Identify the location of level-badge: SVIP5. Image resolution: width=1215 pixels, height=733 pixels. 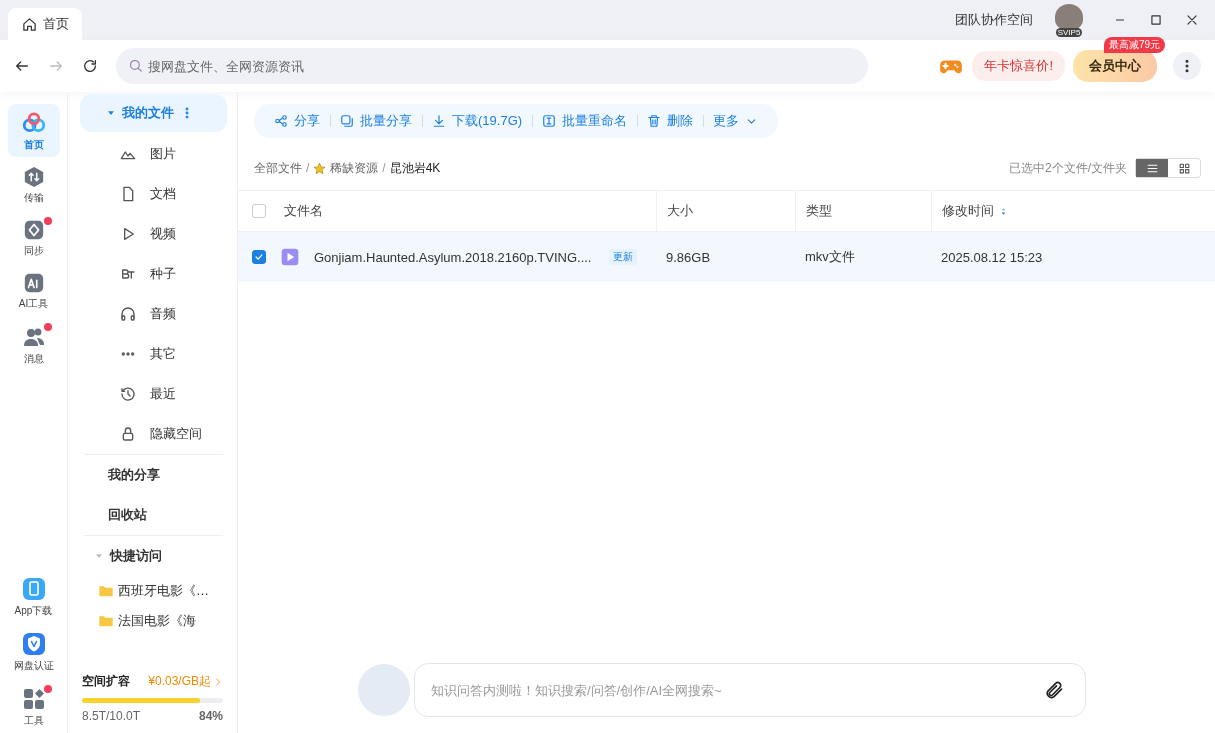
(1069, 32).